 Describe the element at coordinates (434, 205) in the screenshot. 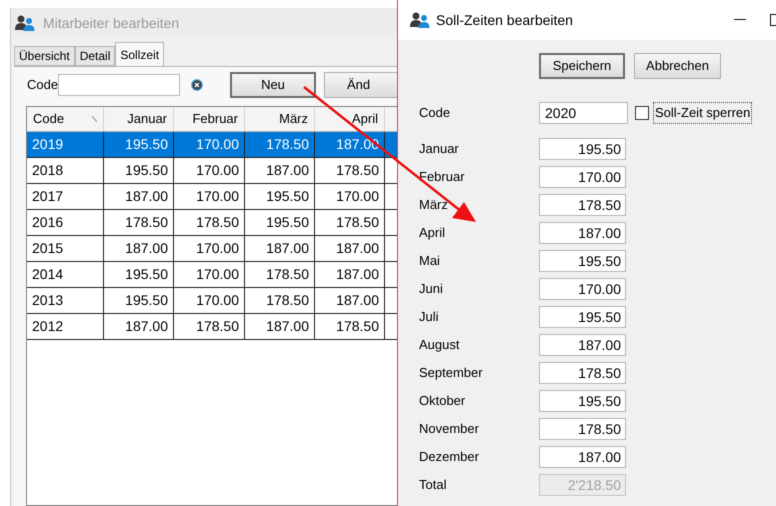

I see `month-label: März` at that location.